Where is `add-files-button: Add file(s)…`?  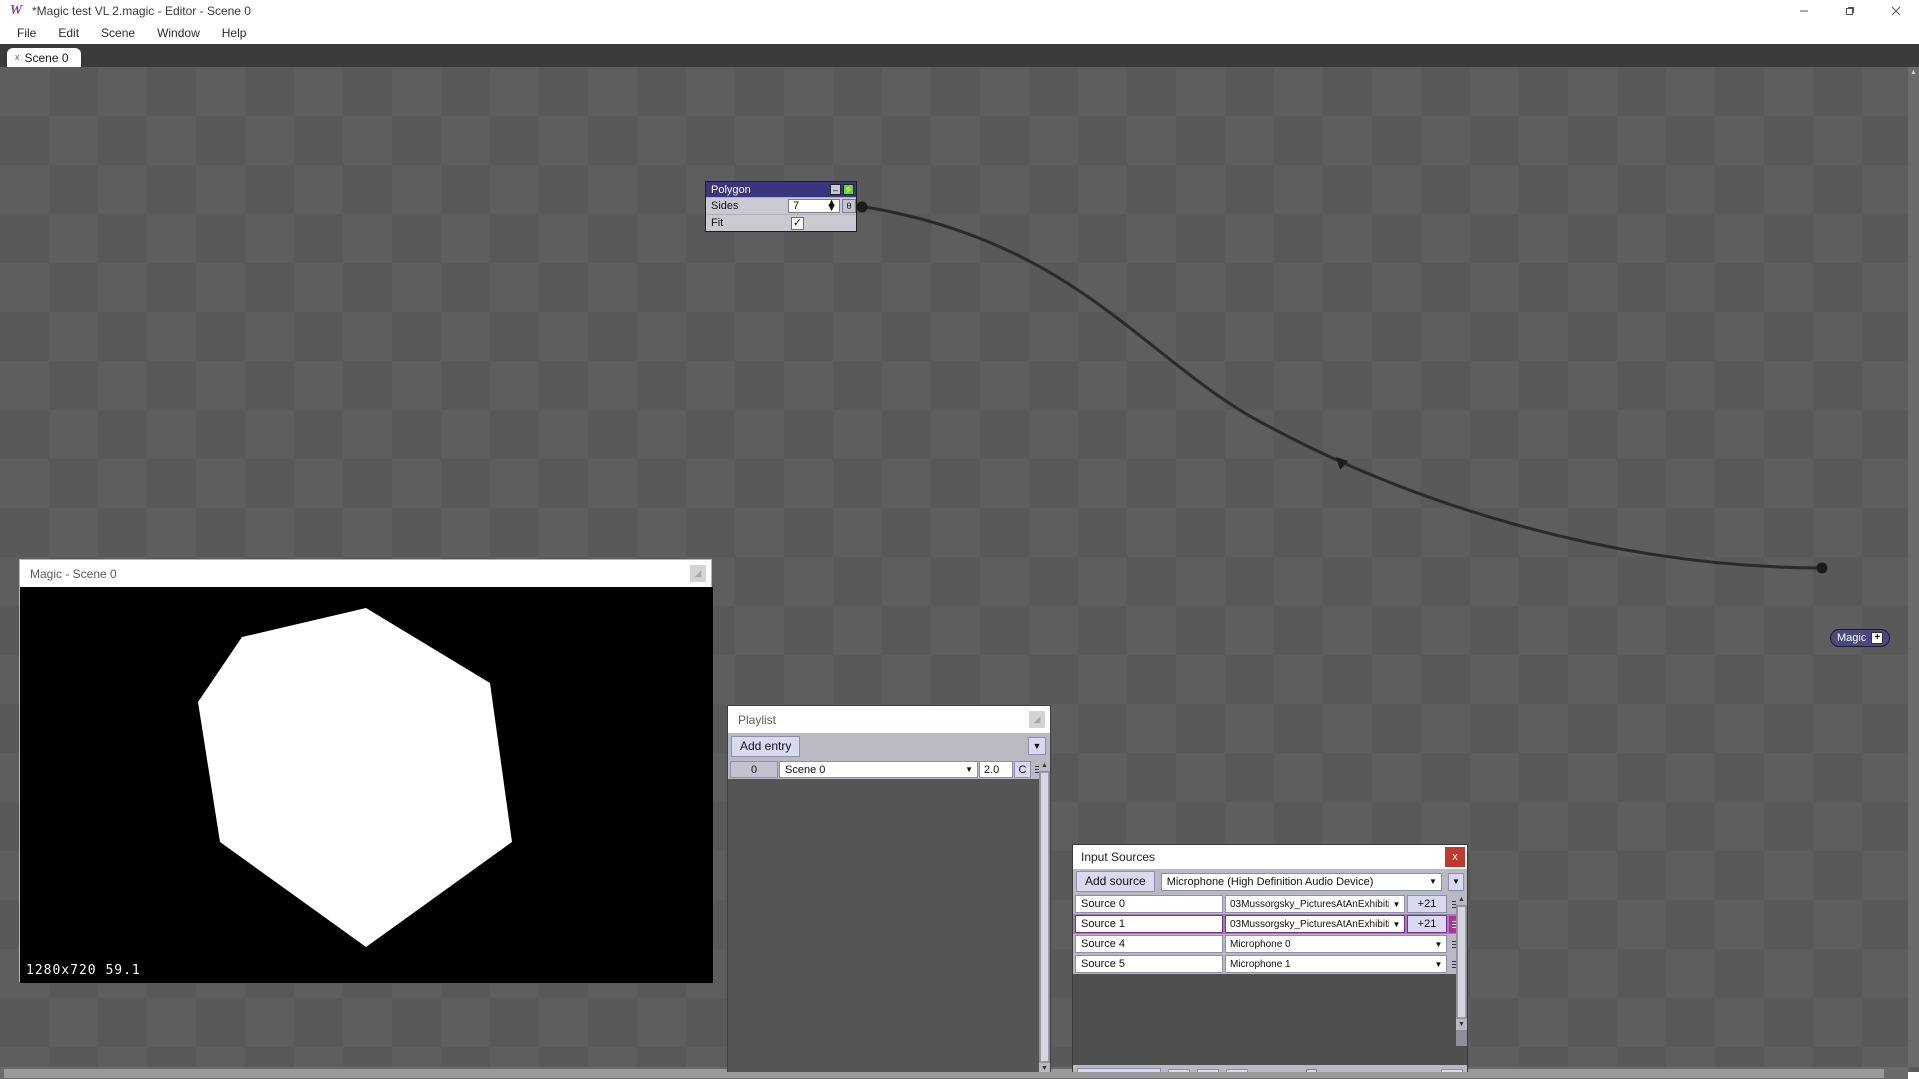 add-files-button: Add file(s)… is located at coordinates (1119, 1069).